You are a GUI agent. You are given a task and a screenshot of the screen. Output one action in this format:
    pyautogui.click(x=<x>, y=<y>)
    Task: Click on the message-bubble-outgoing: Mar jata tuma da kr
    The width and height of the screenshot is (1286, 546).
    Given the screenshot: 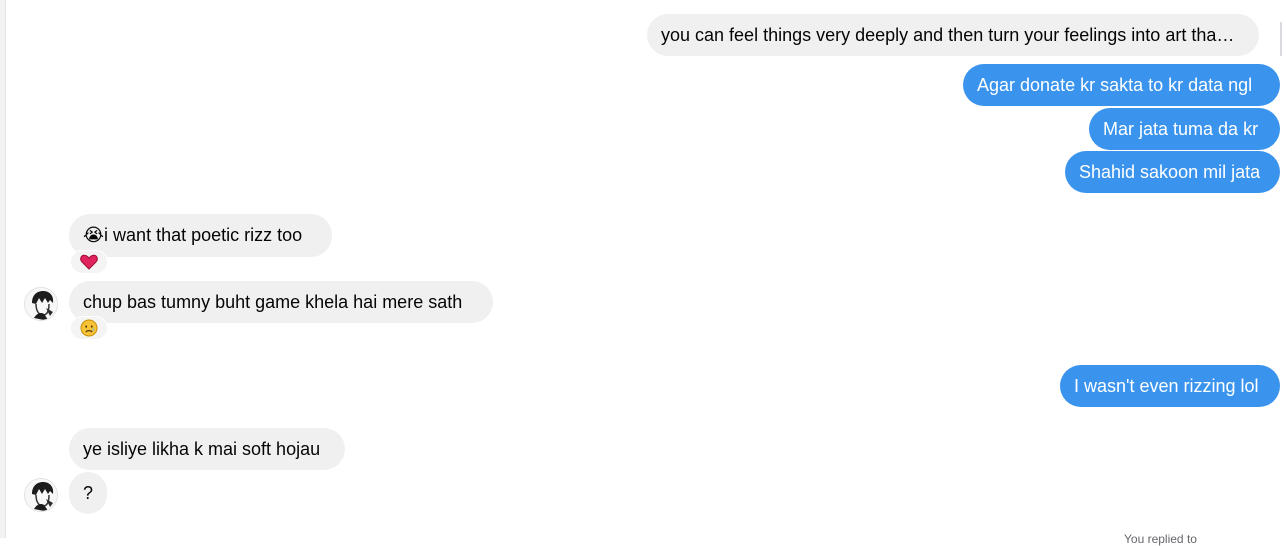 What is the action you would take?
    pyautogui.click(x=1184, y=129)
    